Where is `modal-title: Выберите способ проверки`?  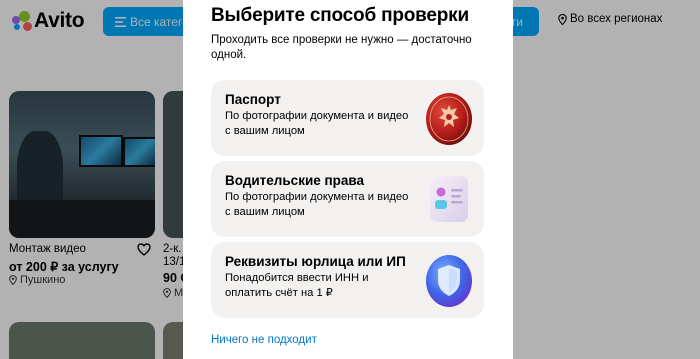
modal-title: Выберите способ проверки is located at coordinates (340, 15).